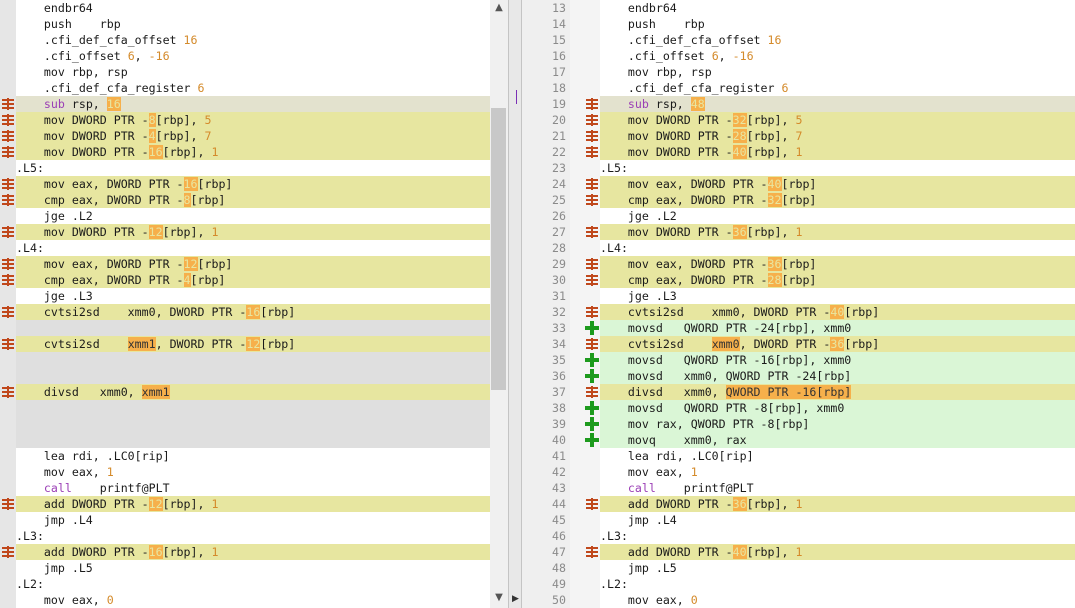  Describe the element at coordinates (798, 584) in the screenshot. I see `right-code-line: 49 .L2:` at that location.